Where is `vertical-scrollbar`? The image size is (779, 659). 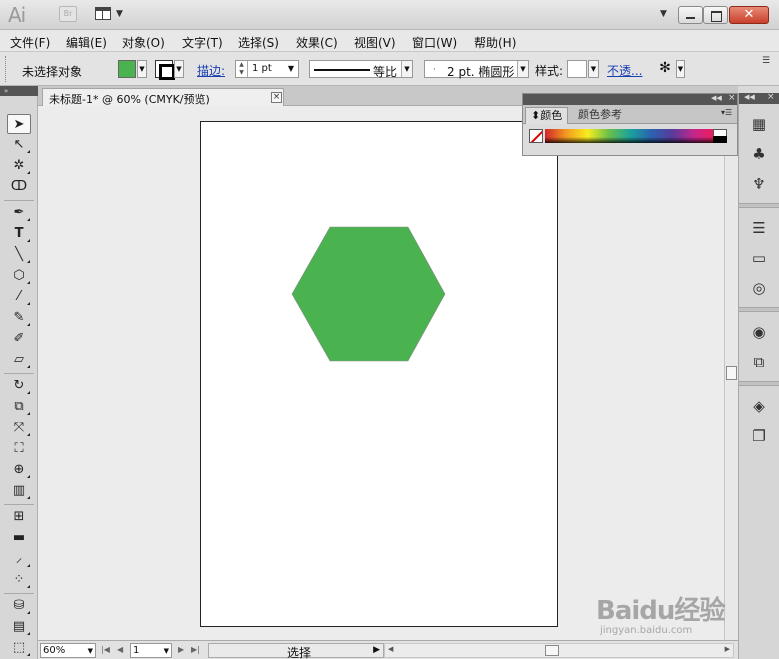 vertical-scrollbar is located at coordinates (731, 373).